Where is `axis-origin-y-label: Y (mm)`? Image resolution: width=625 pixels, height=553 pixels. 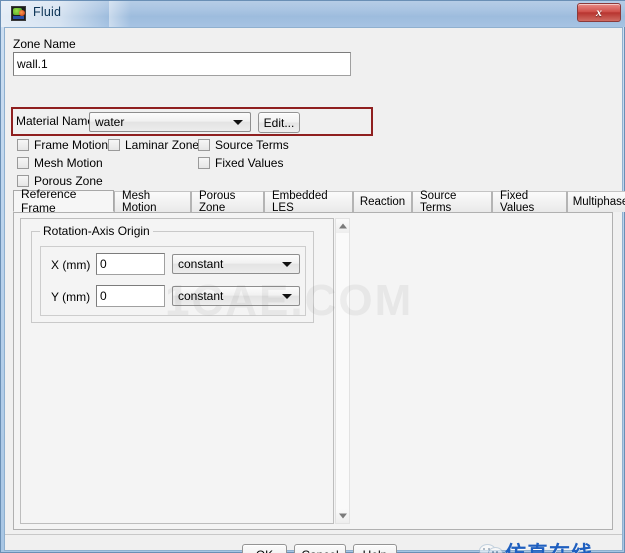
axis-origin-y-label: Y (mm) is located at coordinates (71, 297).